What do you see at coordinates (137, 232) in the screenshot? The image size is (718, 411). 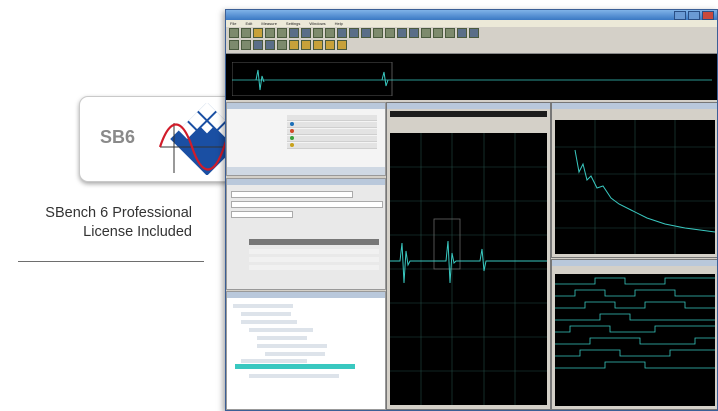 I see `promo-line-2: License Included` at bounding box center [137, 232].